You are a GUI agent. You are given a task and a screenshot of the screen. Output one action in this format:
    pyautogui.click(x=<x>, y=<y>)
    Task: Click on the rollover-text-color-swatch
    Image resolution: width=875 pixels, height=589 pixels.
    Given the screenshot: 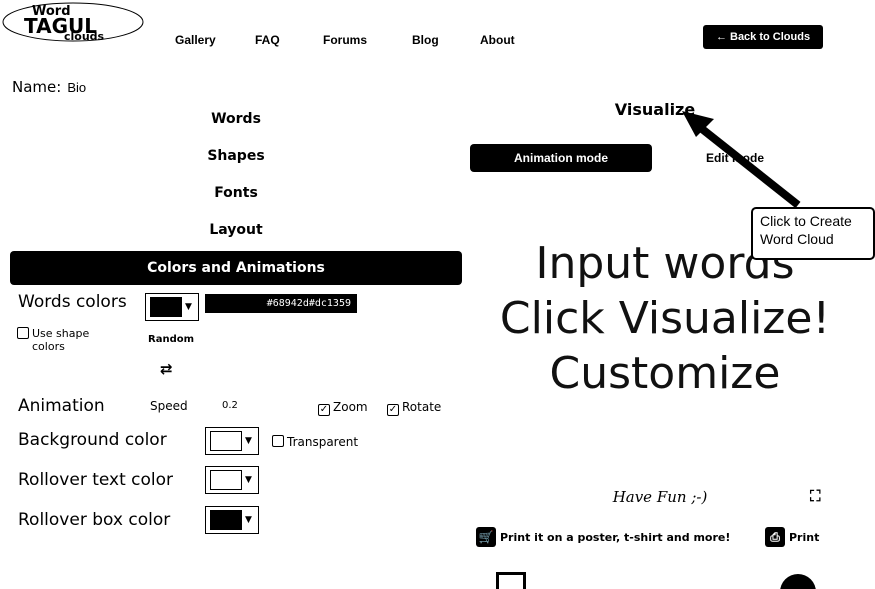 What is the action you would take?
    pyautogui.click(x=226, y=480)
    